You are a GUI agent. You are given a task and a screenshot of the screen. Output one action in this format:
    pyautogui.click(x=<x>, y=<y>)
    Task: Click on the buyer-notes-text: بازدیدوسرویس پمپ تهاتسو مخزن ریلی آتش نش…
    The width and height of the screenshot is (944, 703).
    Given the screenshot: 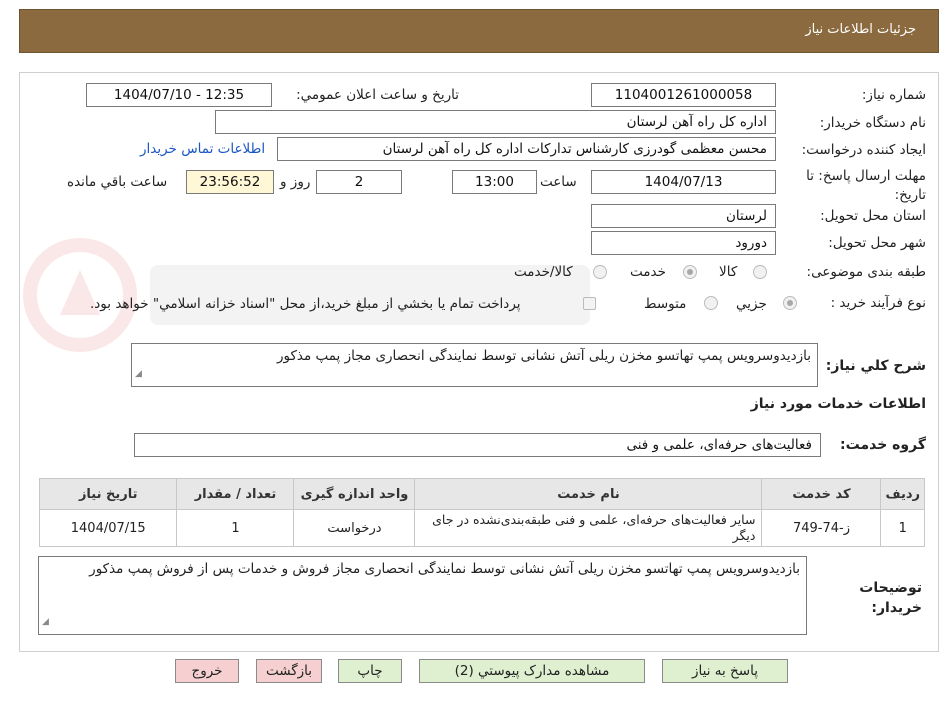 What is the action you would take?
    pyautogui.click(x=444, y=569)
    